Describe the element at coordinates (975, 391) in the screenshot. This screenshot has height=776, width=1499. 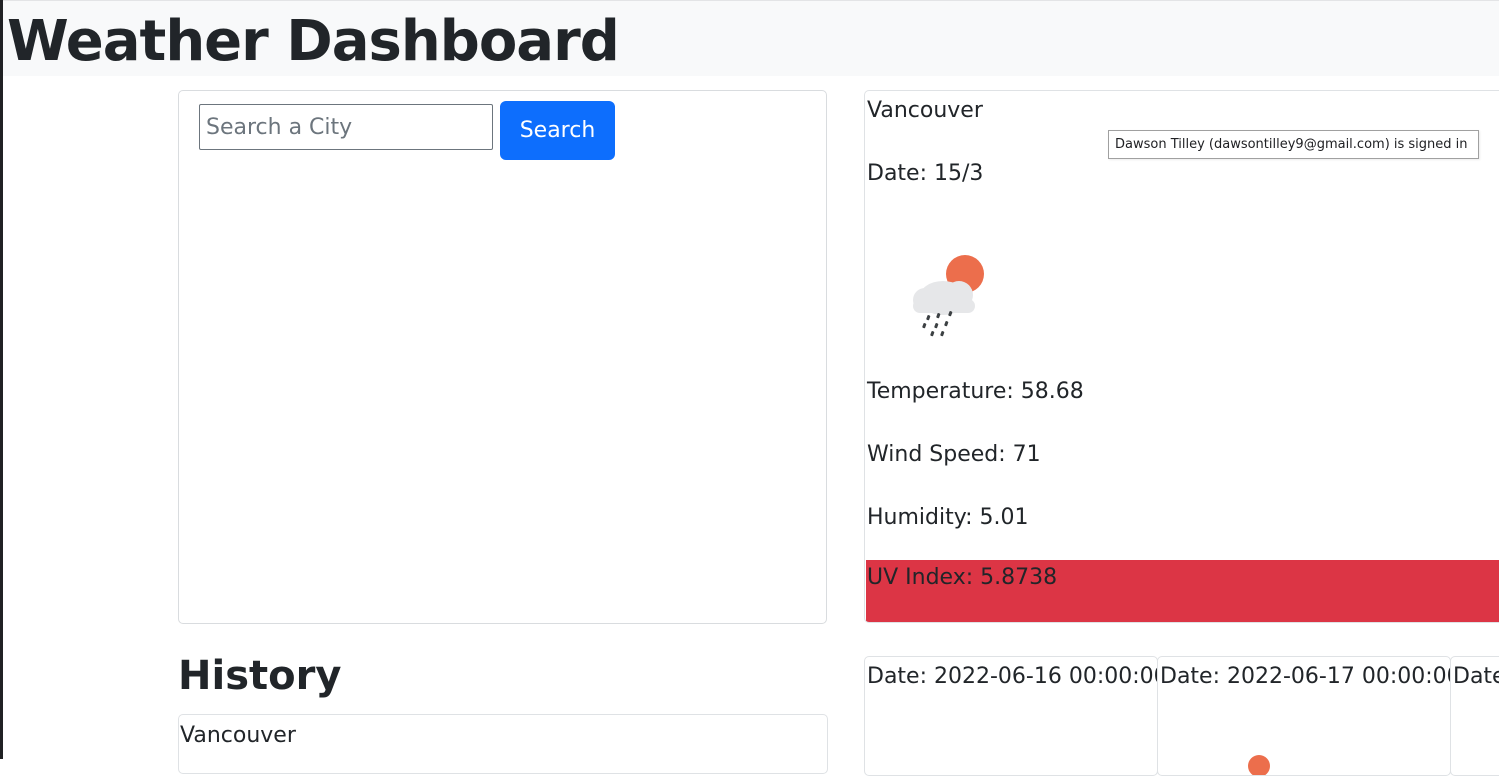
I see `current-temperature: Temperature: 58.68` at that location.